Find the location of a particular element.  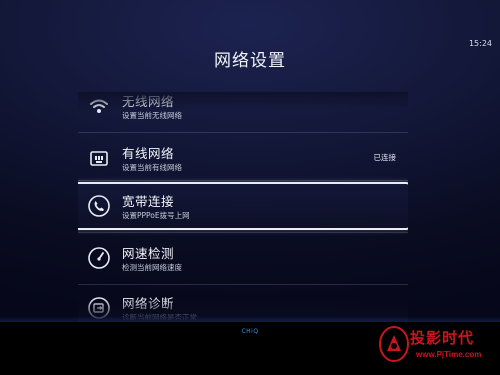

menu-item-description: 检测当前网络速度 is located at coordinates (152, 267).